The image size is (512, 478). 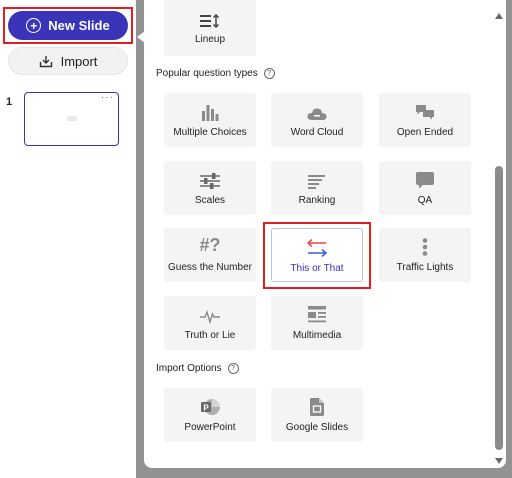 I want to click on tile-label: Multimedia, so click(x=317, y=335).